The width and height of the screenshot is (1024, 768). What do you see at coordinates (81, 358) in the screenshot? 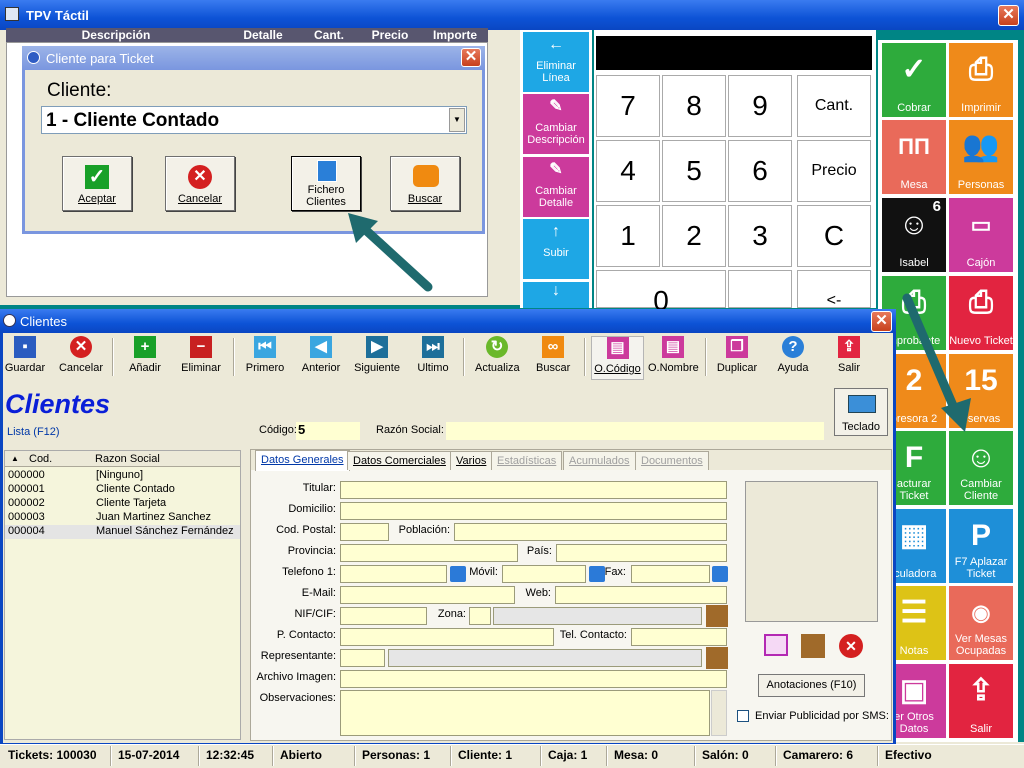
I see `cancelar-toolbar-button: ✕ Cancelar` at bounding box center [81, 358].